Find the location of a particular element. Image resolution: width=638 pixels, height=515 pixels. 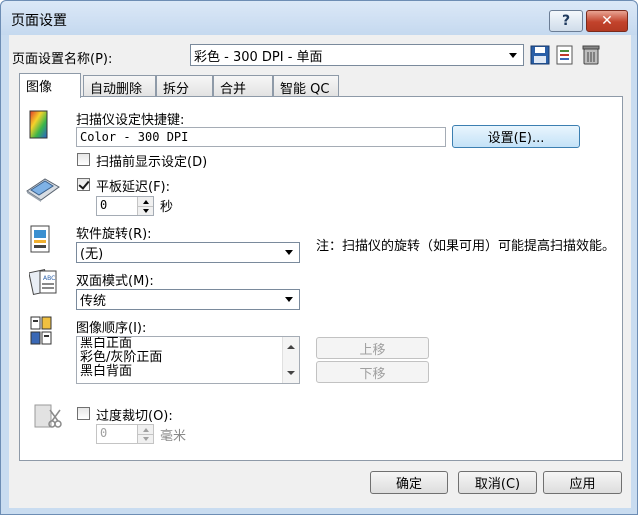

list-item: 黑白背面 is located at coordinates (188, 372).